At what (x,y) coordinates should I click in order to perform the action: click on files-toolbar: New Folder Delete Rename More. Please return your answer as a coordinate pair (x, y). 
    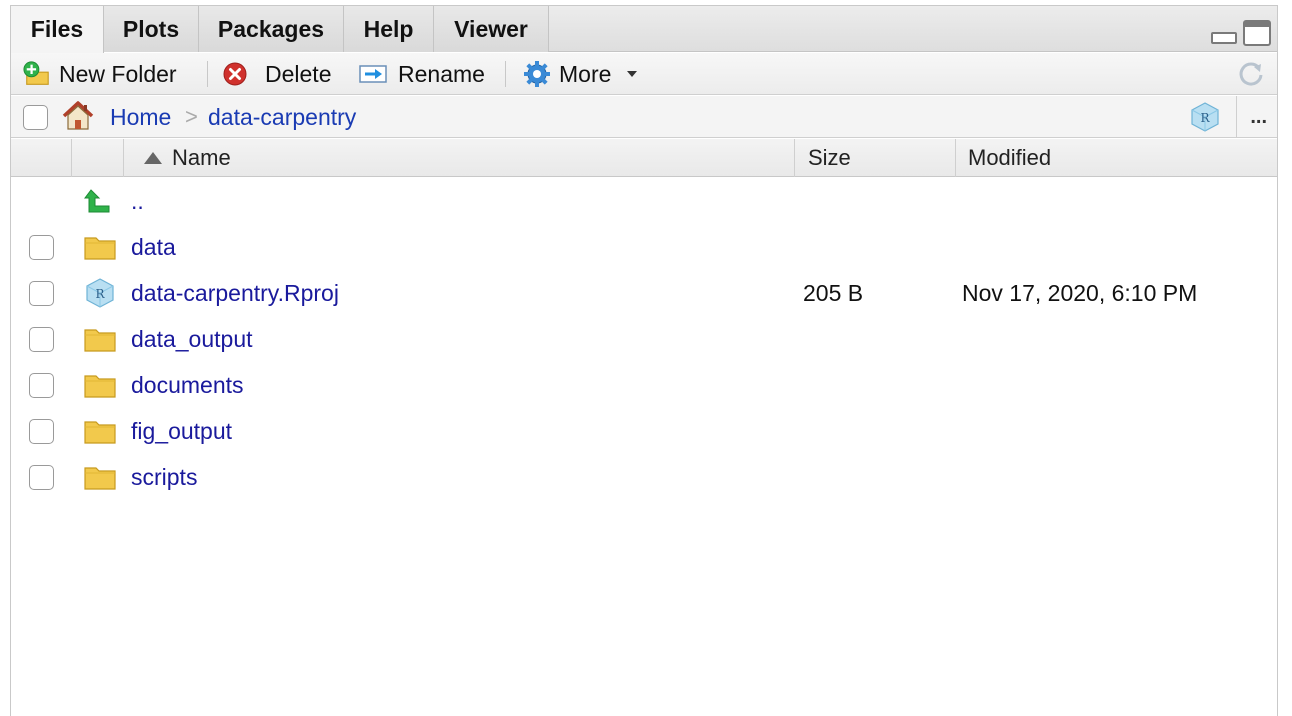
    Looking at the image, I should click on (644, 74).